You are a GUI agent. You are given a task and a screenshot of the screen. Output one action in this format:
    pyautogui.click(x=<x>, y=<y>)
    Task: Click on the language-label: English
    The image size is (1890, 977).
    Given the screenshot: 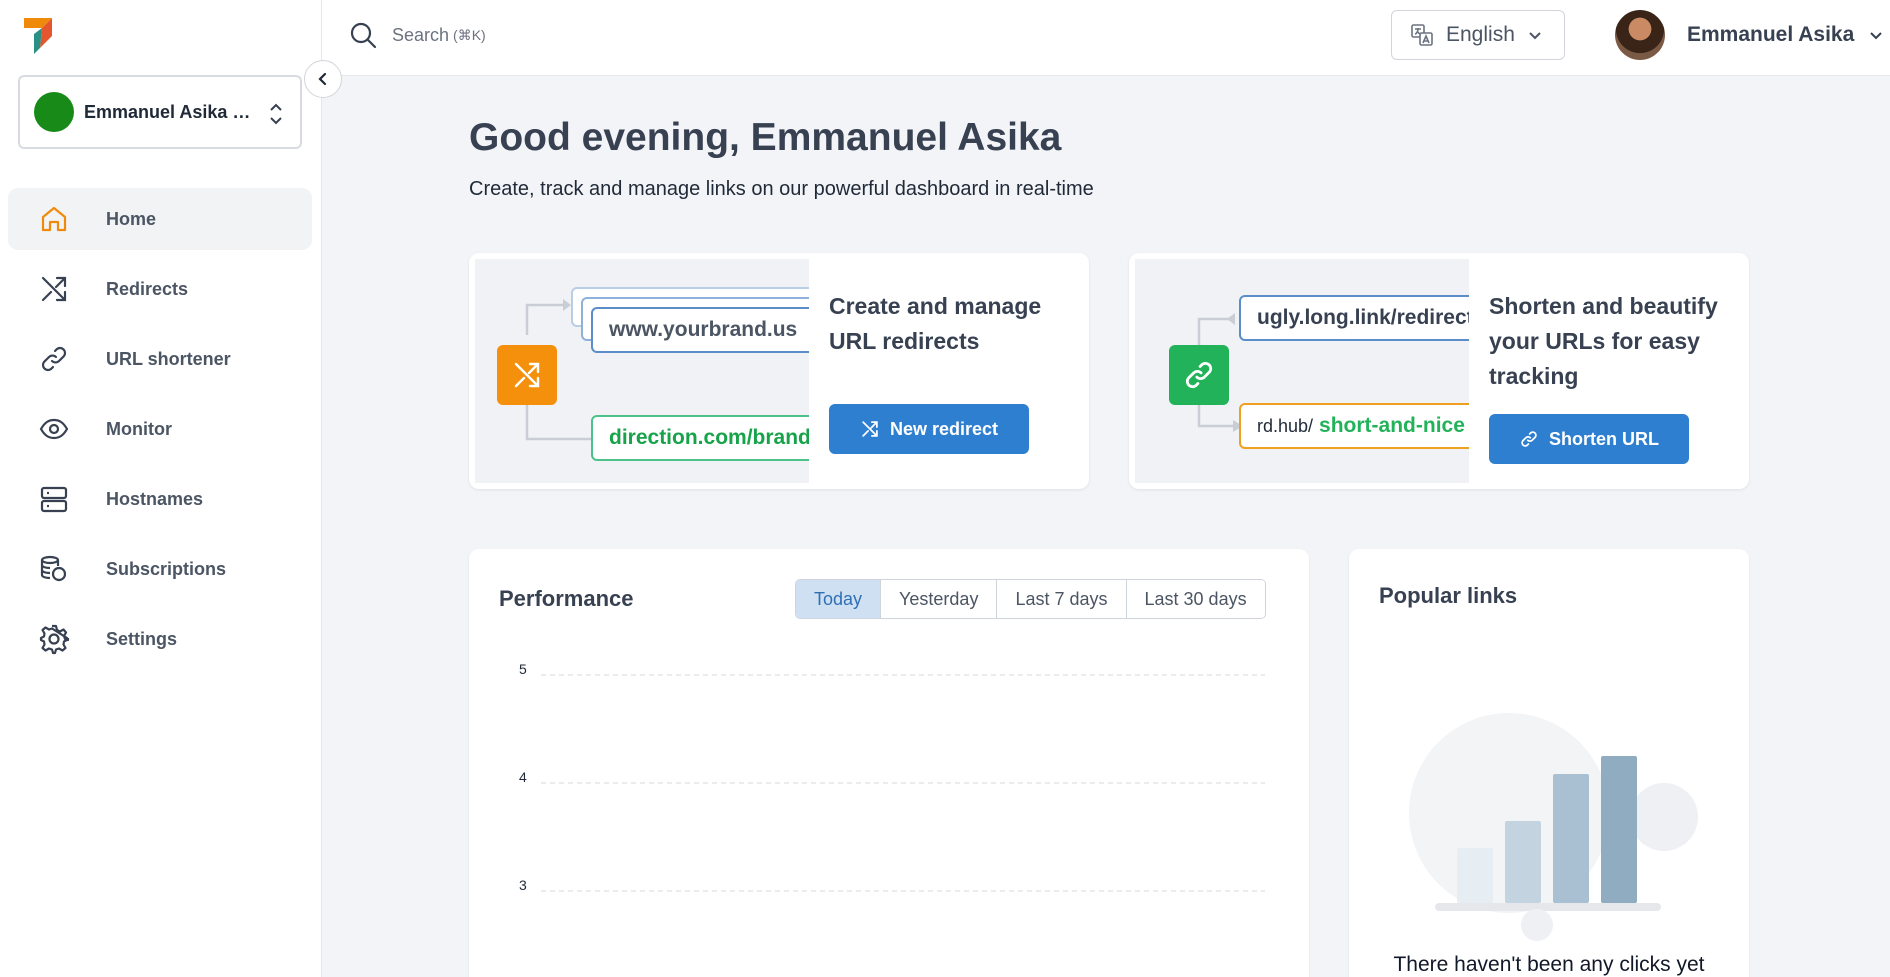 What is the action you would take?
    pyautogui.click(x=1480, y=34)
    